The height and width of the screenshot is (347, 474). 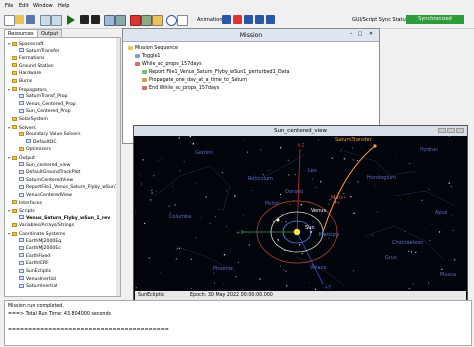 What do you see at coordinates (109, 20) in the screenshot?
I see `web-icon` at bounding box center [109, 20].